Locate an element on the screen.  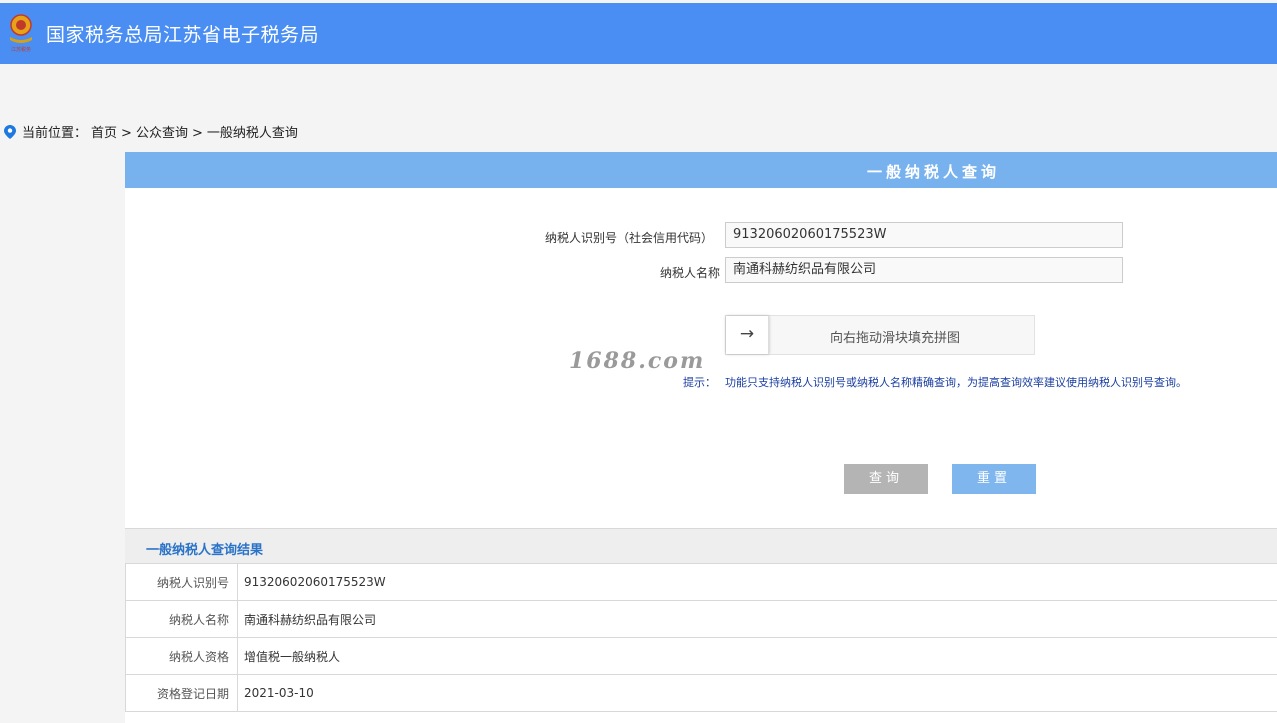
result-value: 增值税一般纳税人 is located at coordinates (757, 656).